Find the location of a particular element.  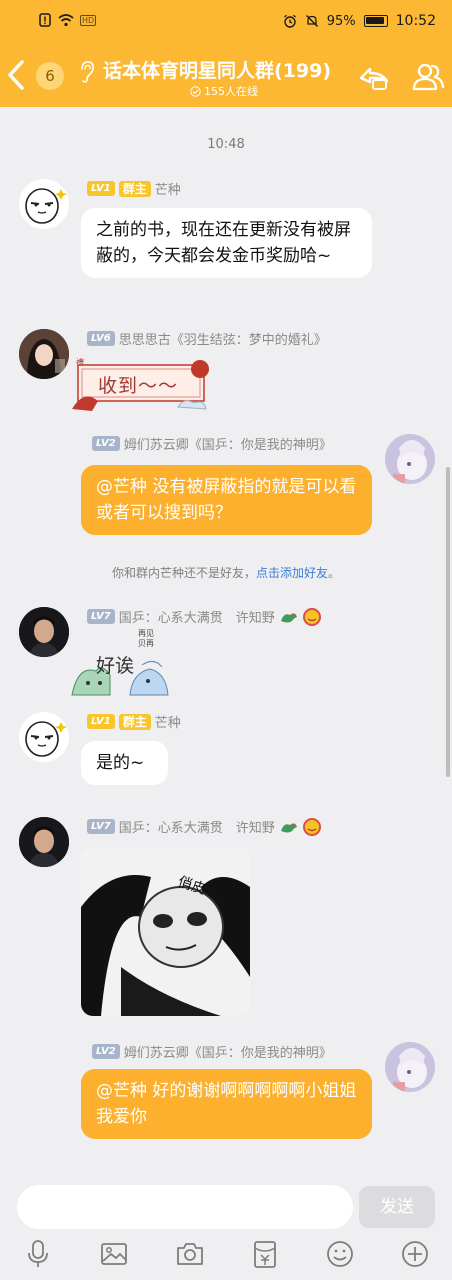

add-friend-link: 点击添加好友 is located at coordinates (292, 573).